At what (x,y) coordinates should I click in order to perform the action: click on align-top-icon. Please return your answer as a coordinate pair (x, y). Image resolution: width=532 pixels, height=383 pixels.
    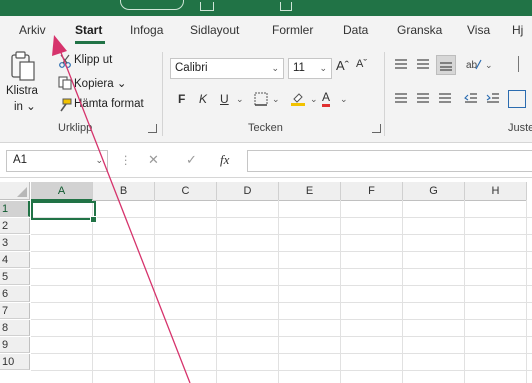
    Looking at the image, I should click on (401, 64).